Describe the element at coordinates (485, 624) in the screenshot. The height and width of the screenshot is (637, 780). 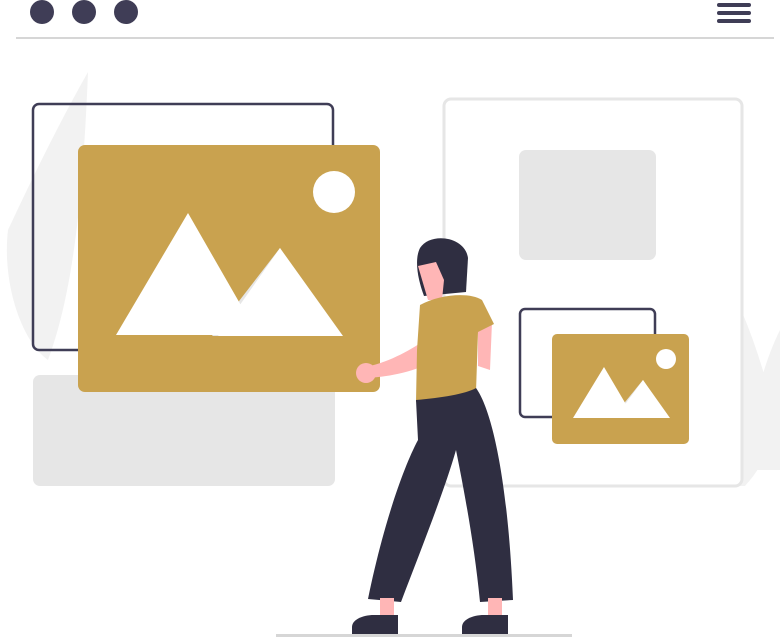
I see `person-shoe-right` at that location.